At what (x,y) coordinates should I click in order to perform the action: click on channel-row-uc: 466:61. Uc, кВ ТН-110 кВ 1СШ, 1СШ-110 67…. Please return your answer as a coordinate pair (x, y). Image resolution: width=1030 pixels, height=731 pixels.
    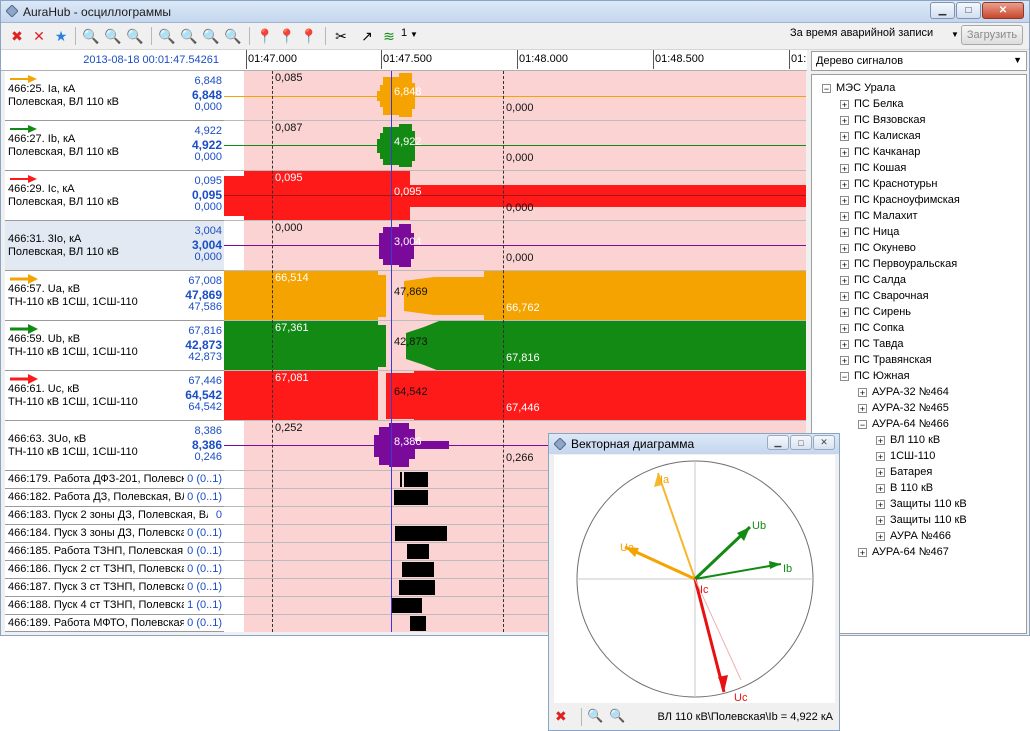
    Looking at the image, I should click on (114, 396).